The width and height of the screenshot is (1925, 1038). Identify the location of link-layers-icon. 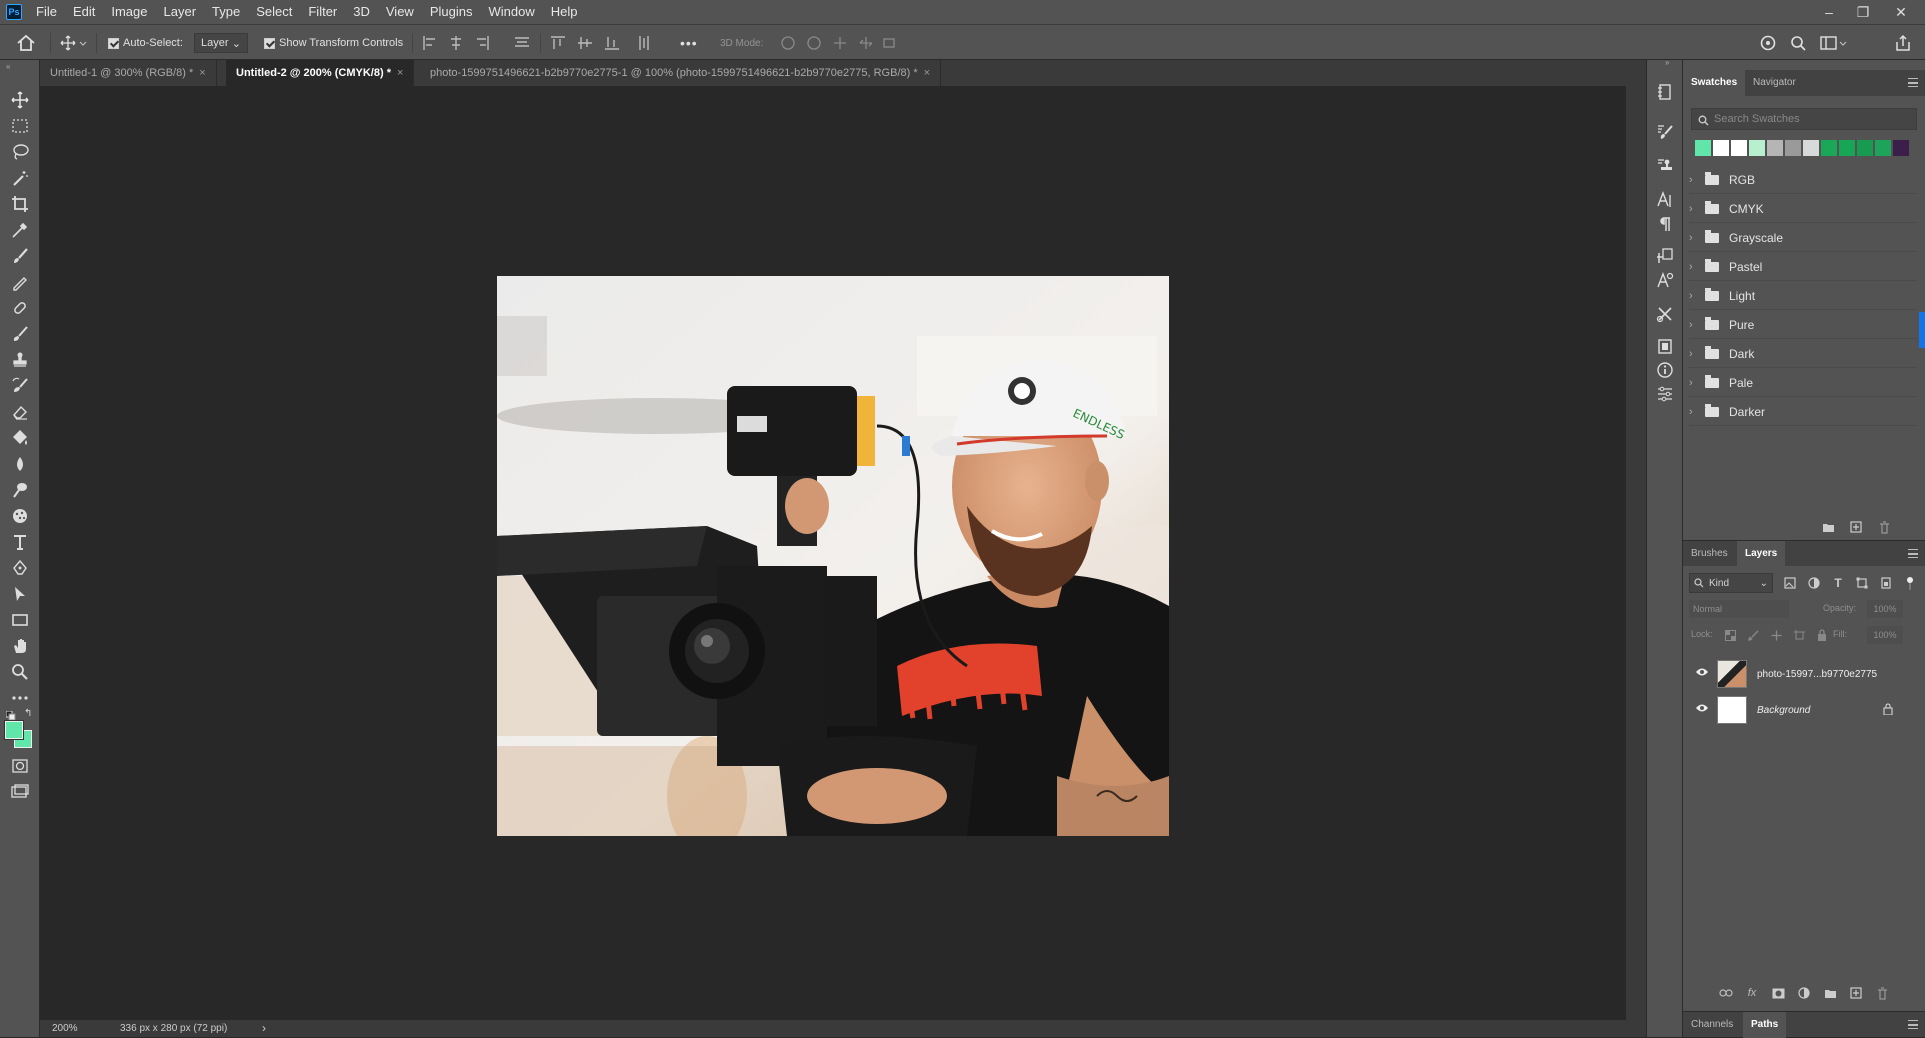
(1726, 993).